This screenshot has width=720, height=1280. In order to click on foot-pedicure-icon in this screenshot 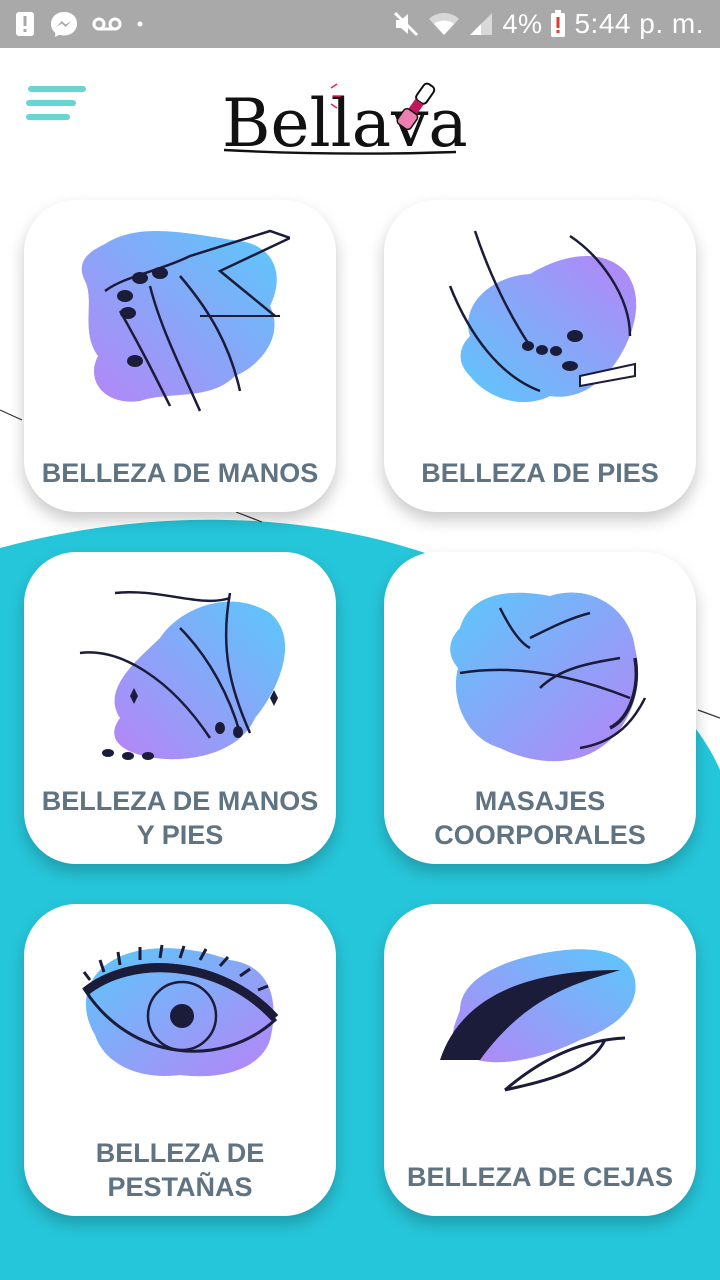, I will do `click(542, 316)`.